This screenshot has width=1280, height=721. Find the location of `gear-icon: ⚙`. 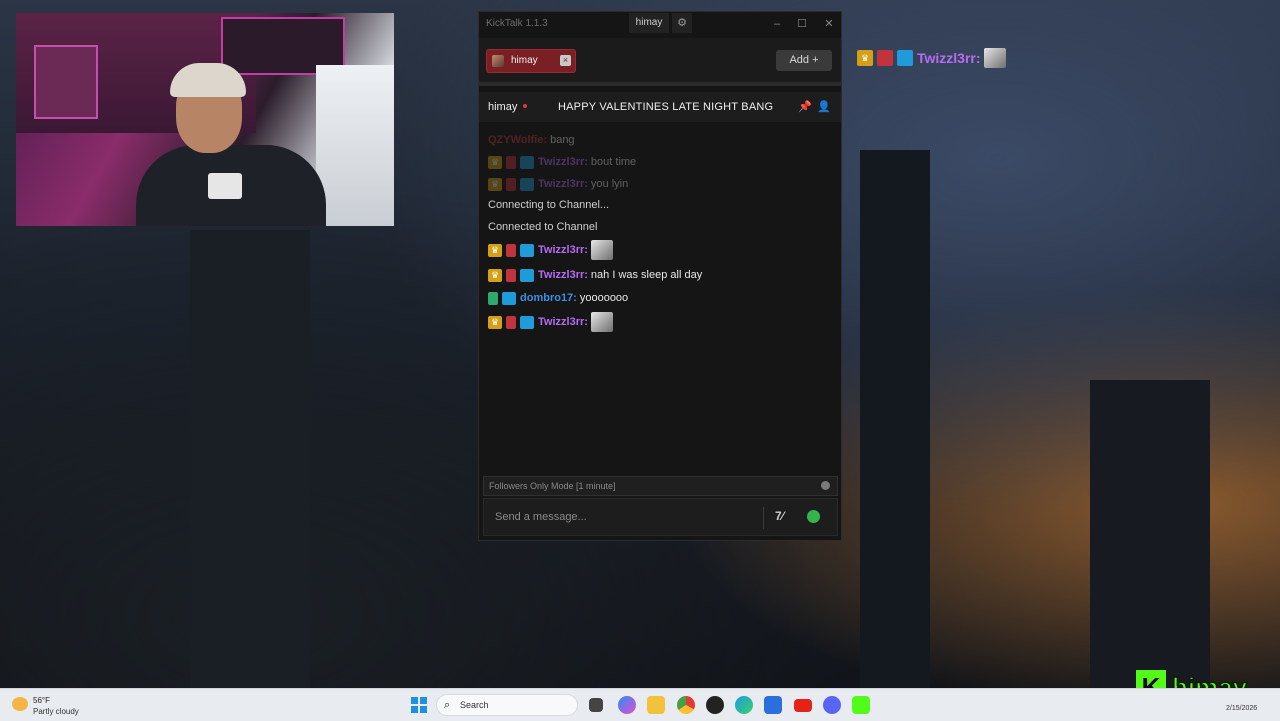

gear-icon: ⚙ is located at coordinates (682, 23).